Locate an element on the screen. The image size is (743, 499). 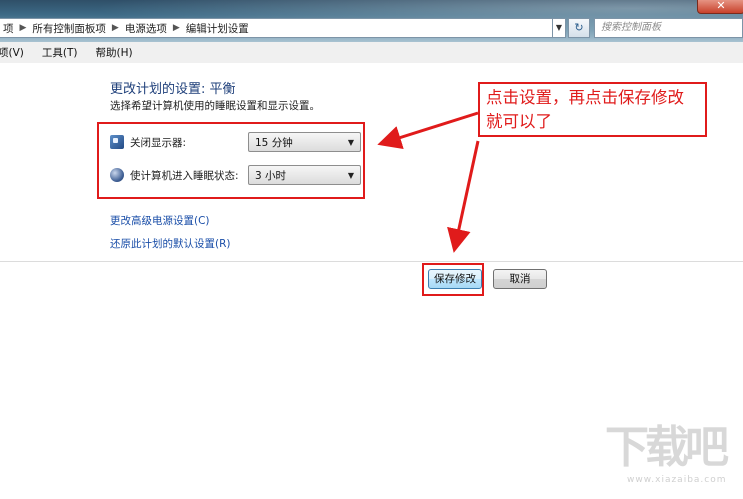
breadcrumb-item: 项 is located at coordinates (8, 28).